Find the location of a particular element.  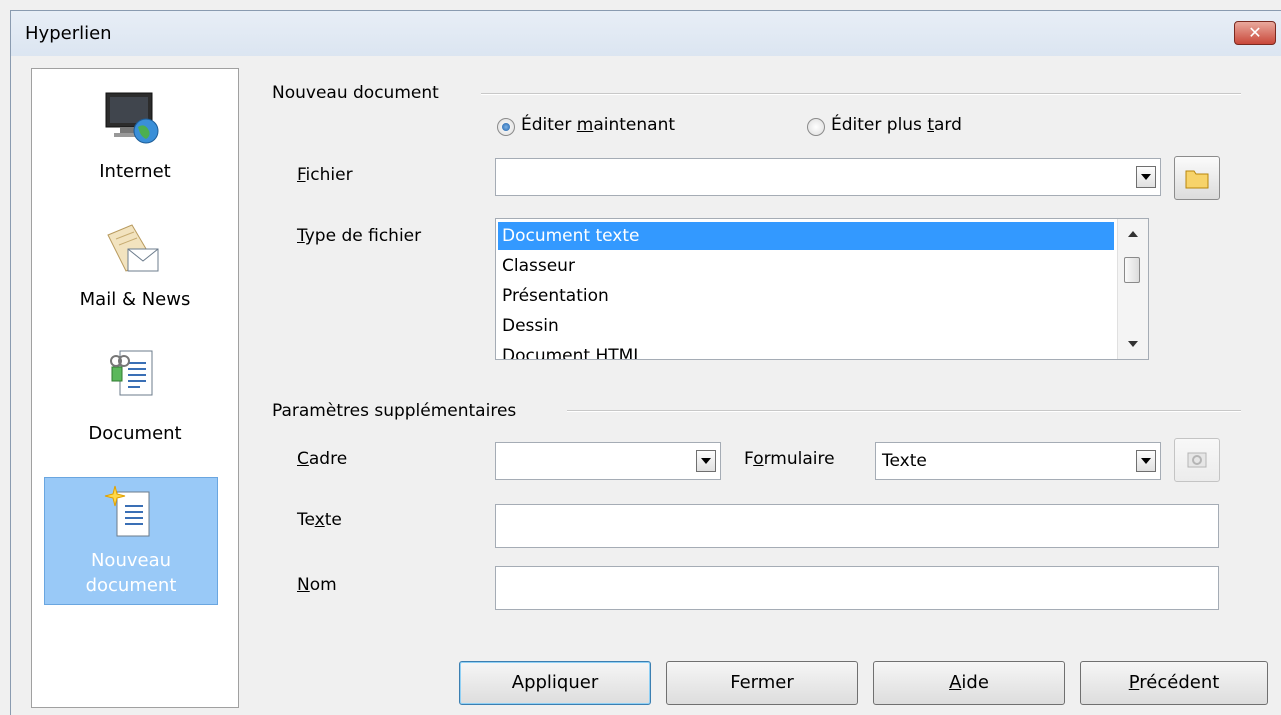

text-label: Texte is located at coordinates (319, 520).